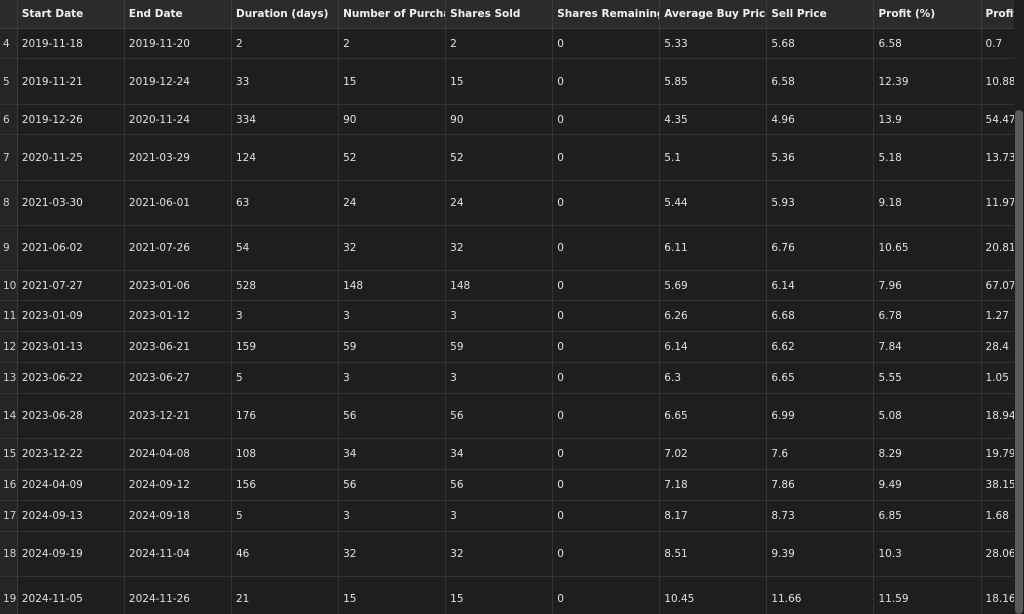  Describe the element at coordinates (392, 81) in the screenshot. I see `number-of-purchase-cell: 15` at that location.